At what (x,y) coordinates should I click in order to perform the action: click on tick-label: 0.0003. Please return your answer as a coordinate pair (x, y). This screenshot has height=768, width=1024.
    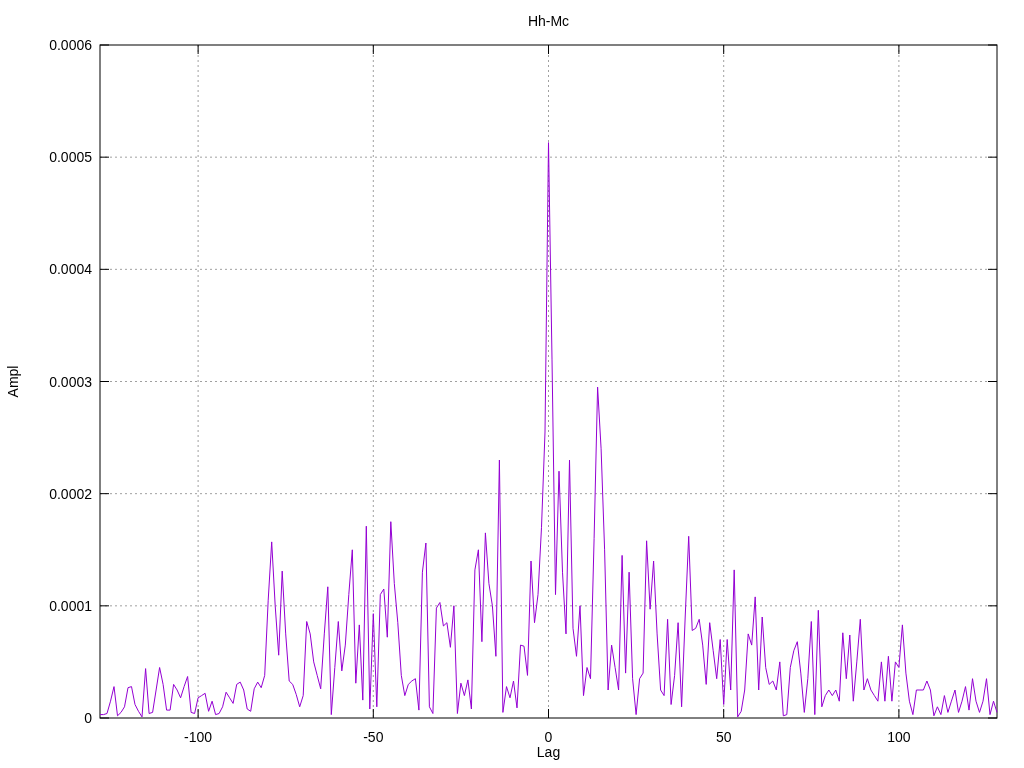
    Looking at the image, I should click on (70, 381).